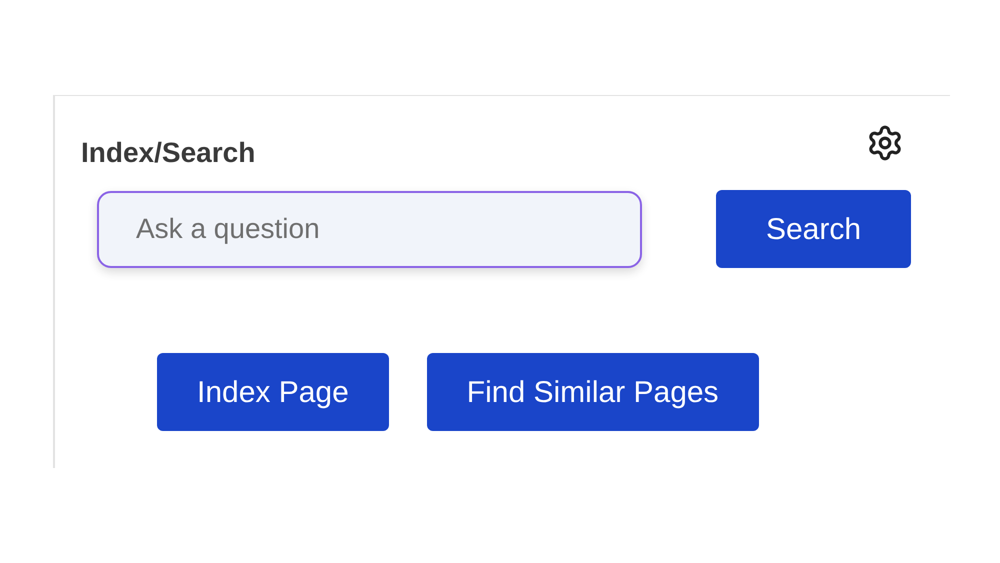 This screenshot has height=563, width=1000. I want to click on search-button: Search, so click(813, 229).